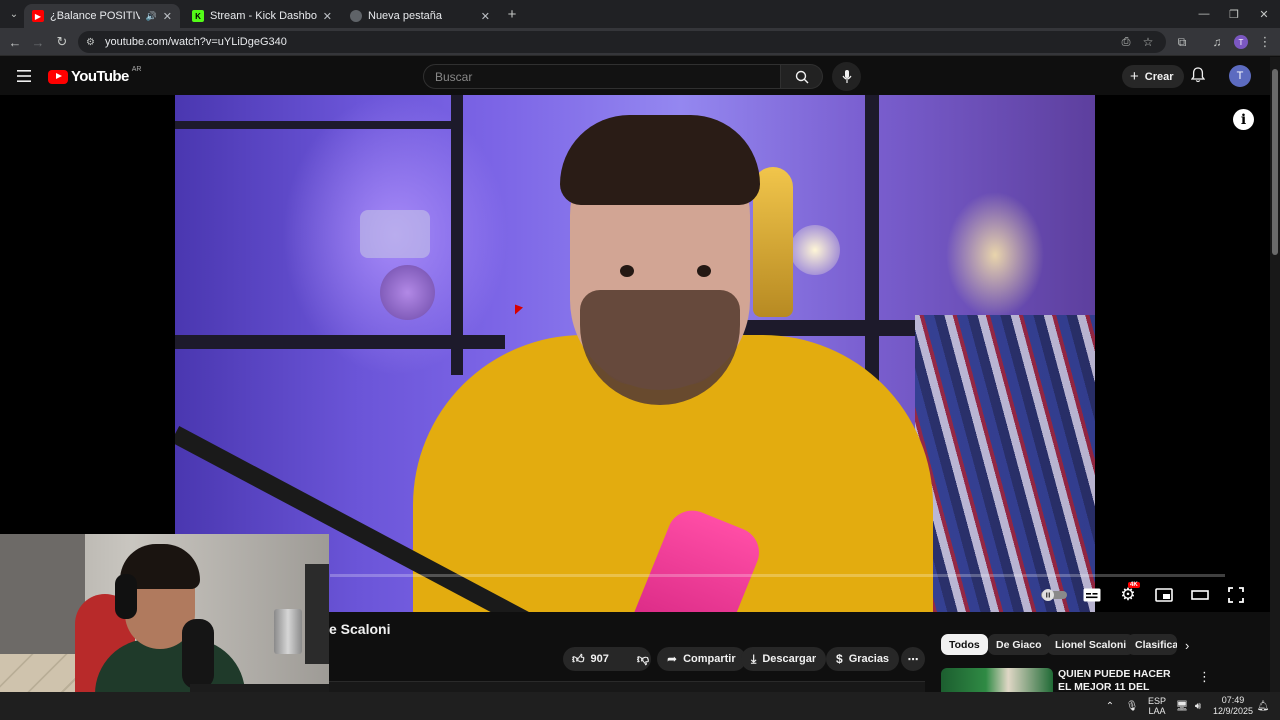 This screenshot has width=1280, height=720. Describe the element at coordinates (660, 160) in the screenshot. I see `video-person-hair` at that location.